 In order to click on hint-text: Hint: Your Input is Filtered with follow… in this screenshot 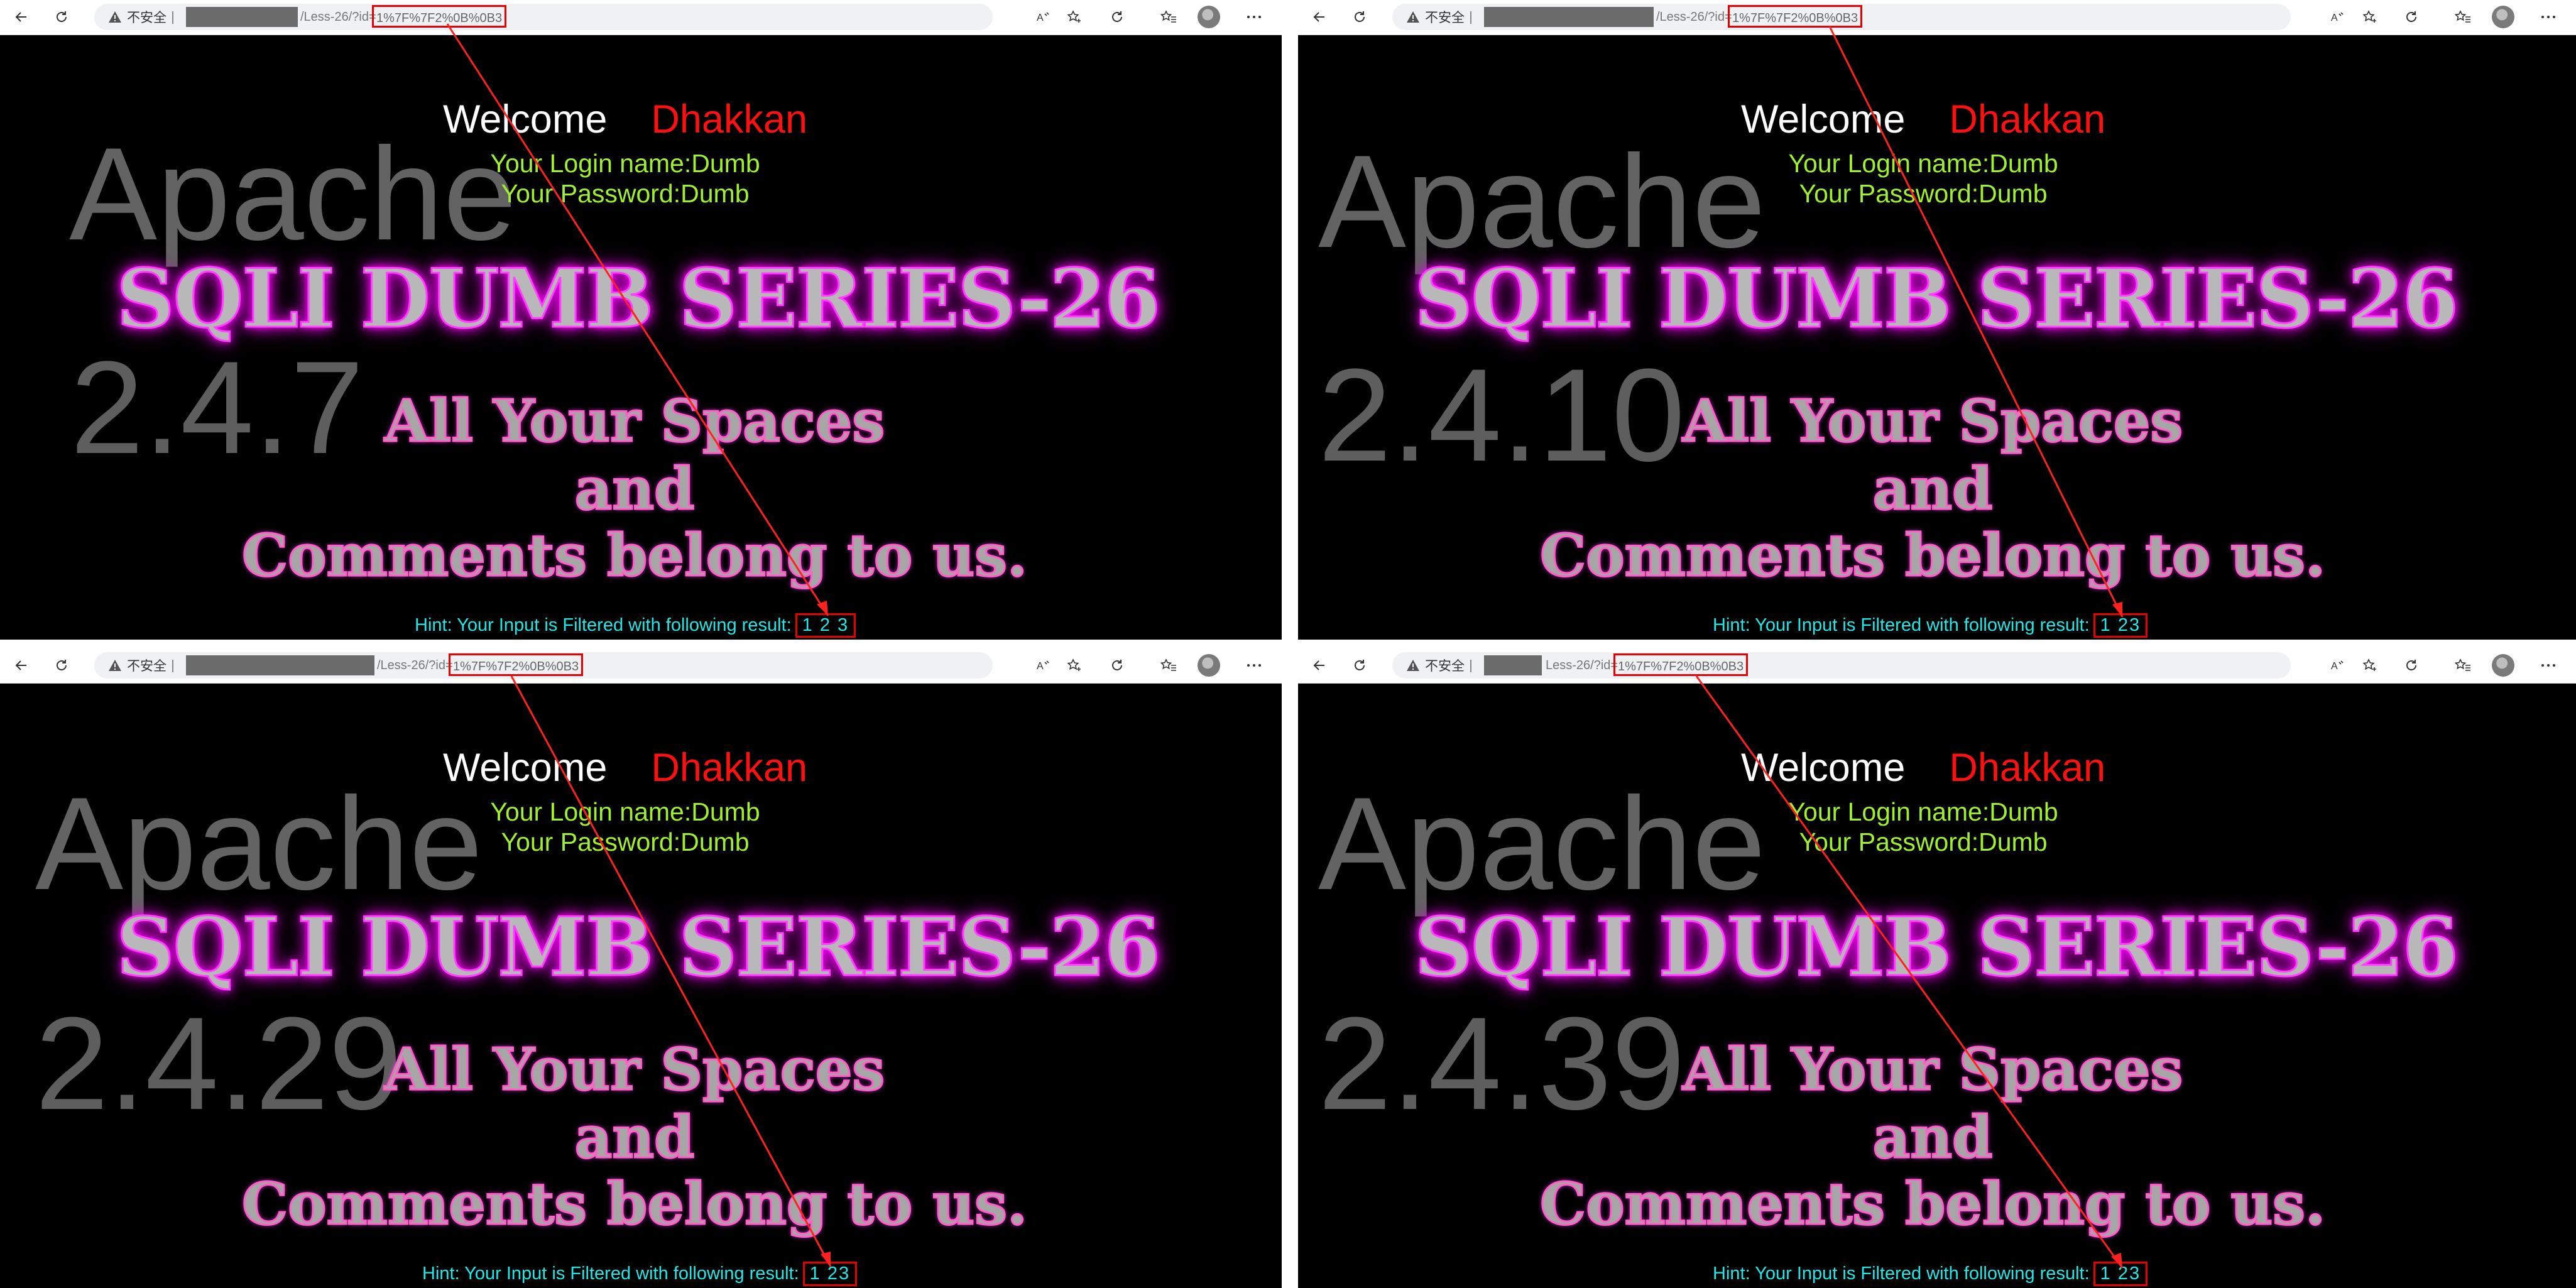, I will do `click(1901, 1273)`.